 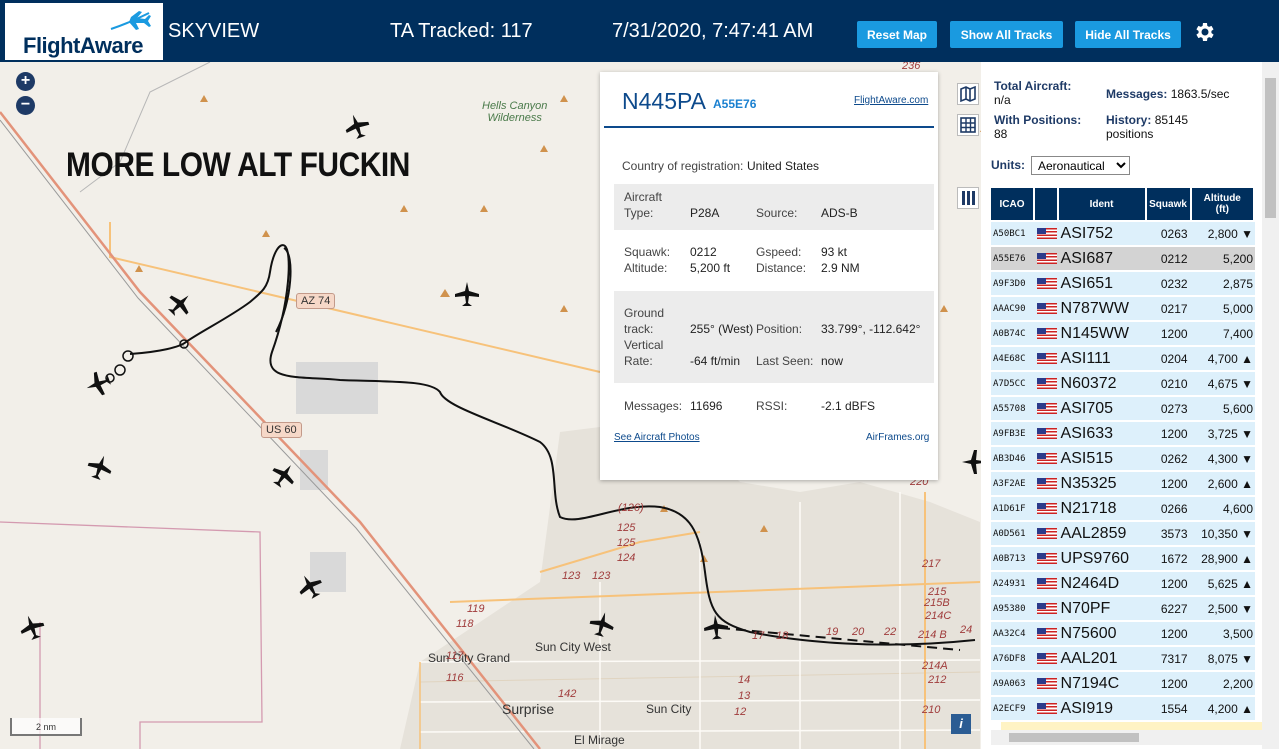 I want to click on road-number: 13, so click(x=744, y=696).